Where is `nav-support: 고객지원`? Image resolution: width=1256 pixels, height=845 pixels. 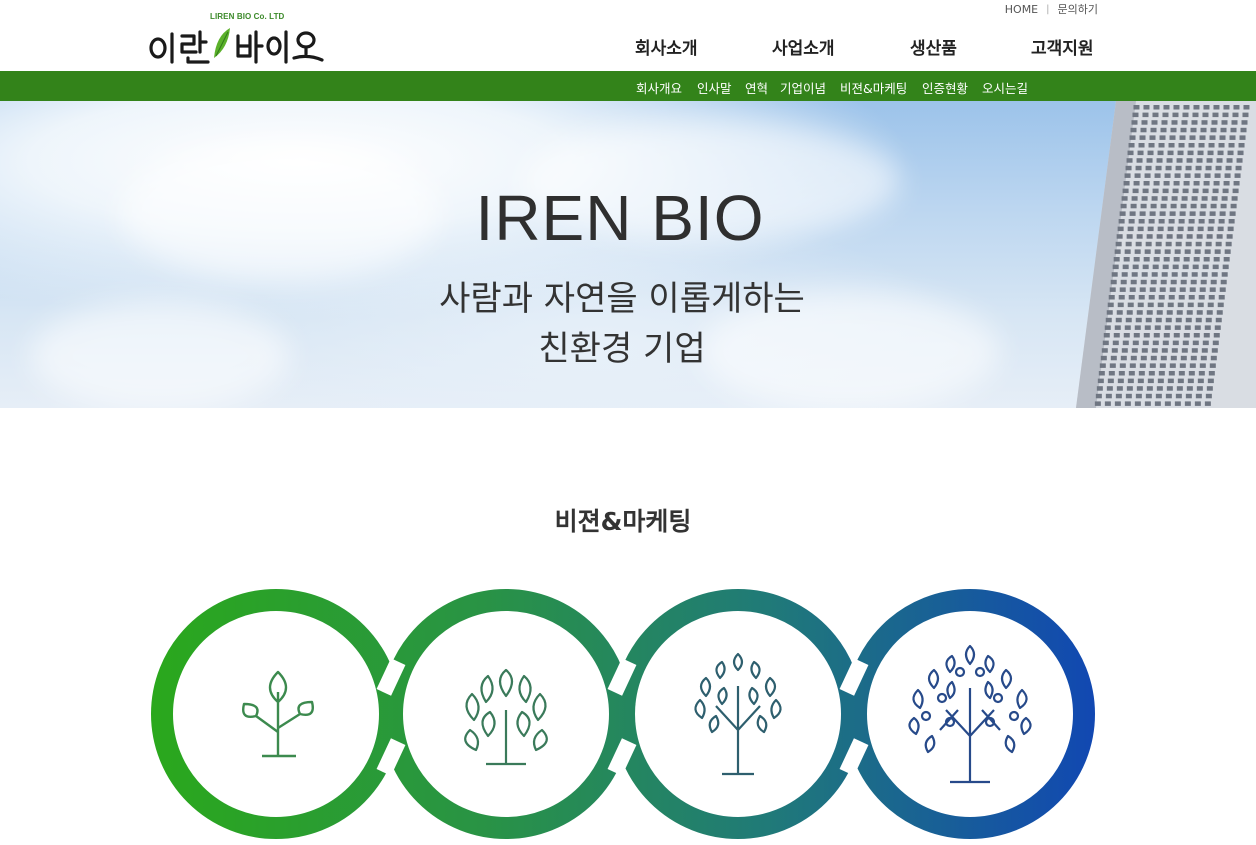 nav-support: 고객지원 is located at coordinates (1062, 46).